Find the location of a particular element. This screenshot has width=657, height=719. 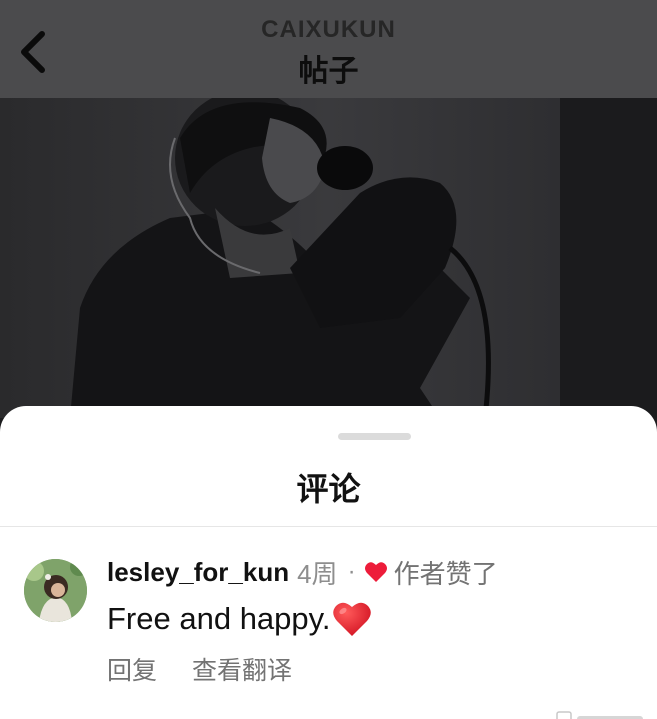

page-title: 帖子 is located at coordinates (328, 71).